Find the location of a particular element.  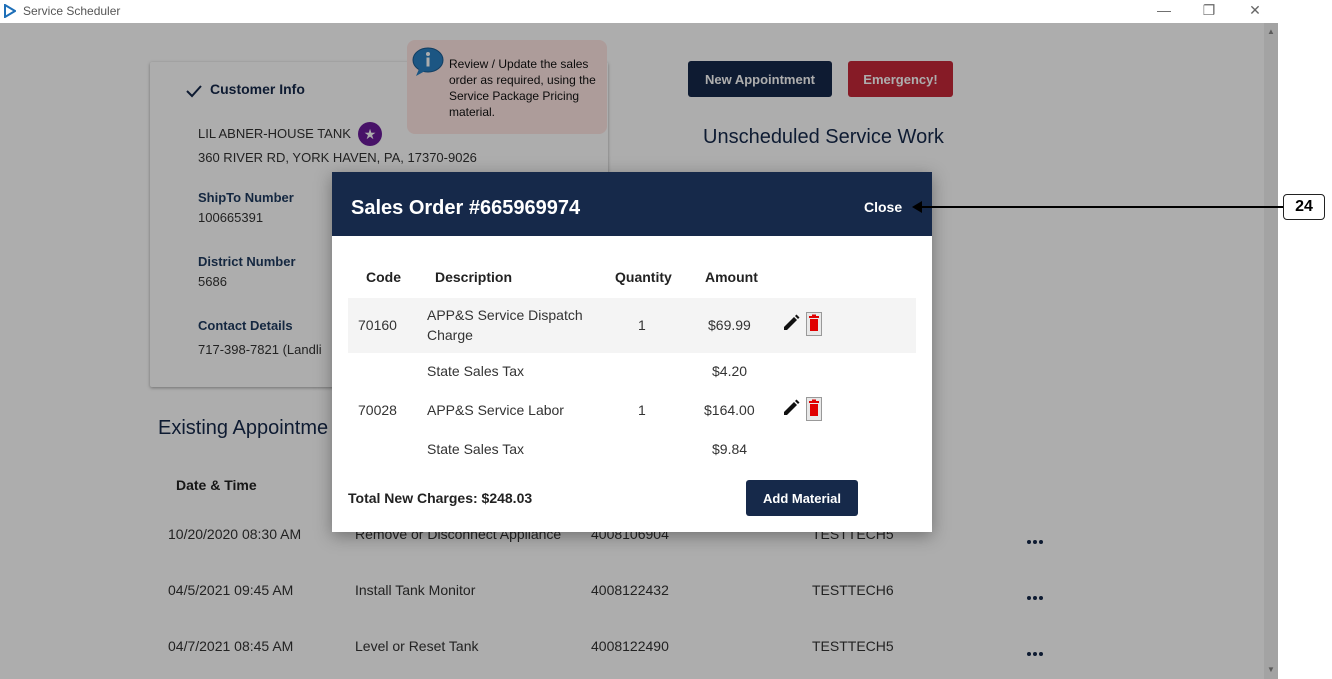

column-header-quantity: Quantity is located at coordinates (643, 277).